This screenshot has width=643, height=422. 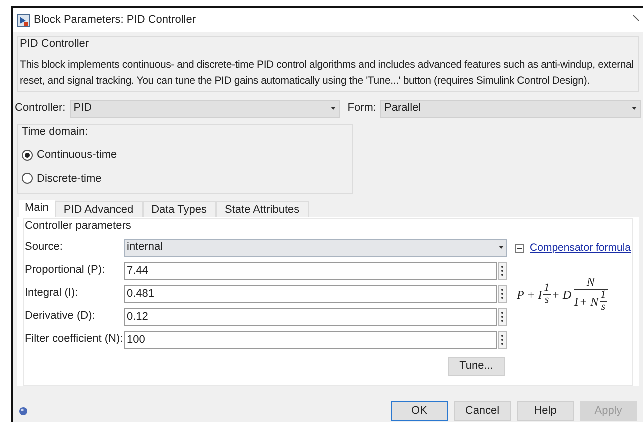 I want to click on parameter-field: 0.481, so click(x=310, y=293).